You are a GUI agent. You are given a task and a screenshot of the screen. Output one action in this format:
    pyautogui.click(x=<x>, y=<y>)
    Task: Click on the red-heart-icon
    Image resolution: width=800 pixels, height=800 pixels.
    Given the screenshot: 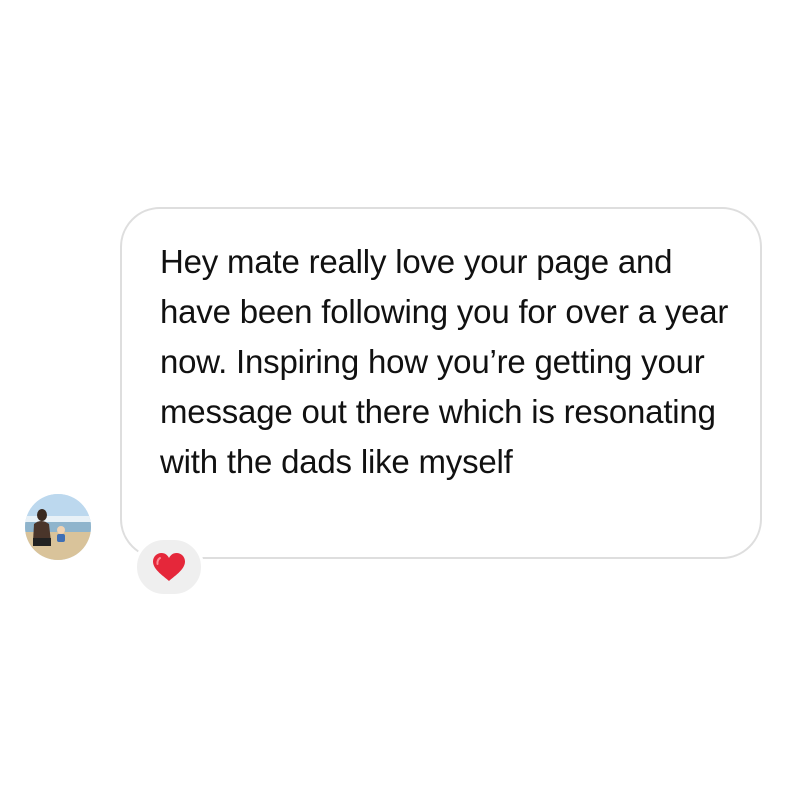 What is the action you would take?
    pyautogui.click(x=169, y=567)
    